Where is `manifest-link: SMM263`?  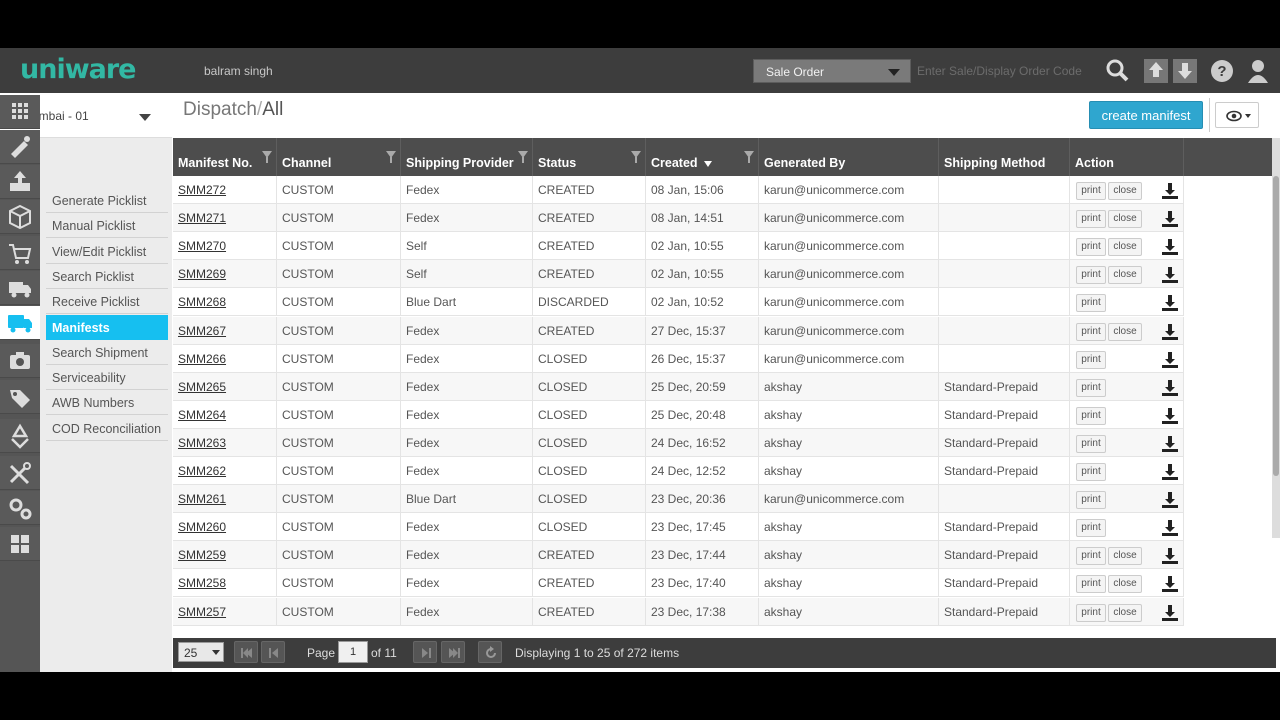 manifest-link: SMM263 is located at coordinates (225, 442).